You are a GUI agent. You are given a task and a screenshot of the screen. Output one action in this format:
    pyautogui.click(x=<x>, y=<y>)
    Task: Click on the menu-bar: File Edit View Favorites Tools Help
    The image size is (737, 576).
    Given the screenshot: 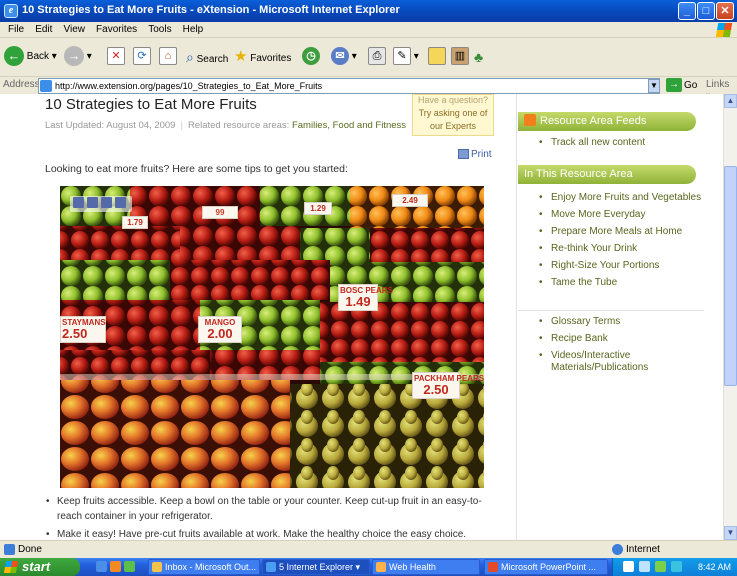 What is the action you would take?
    pyautogui.click(x=368, y=30)
    